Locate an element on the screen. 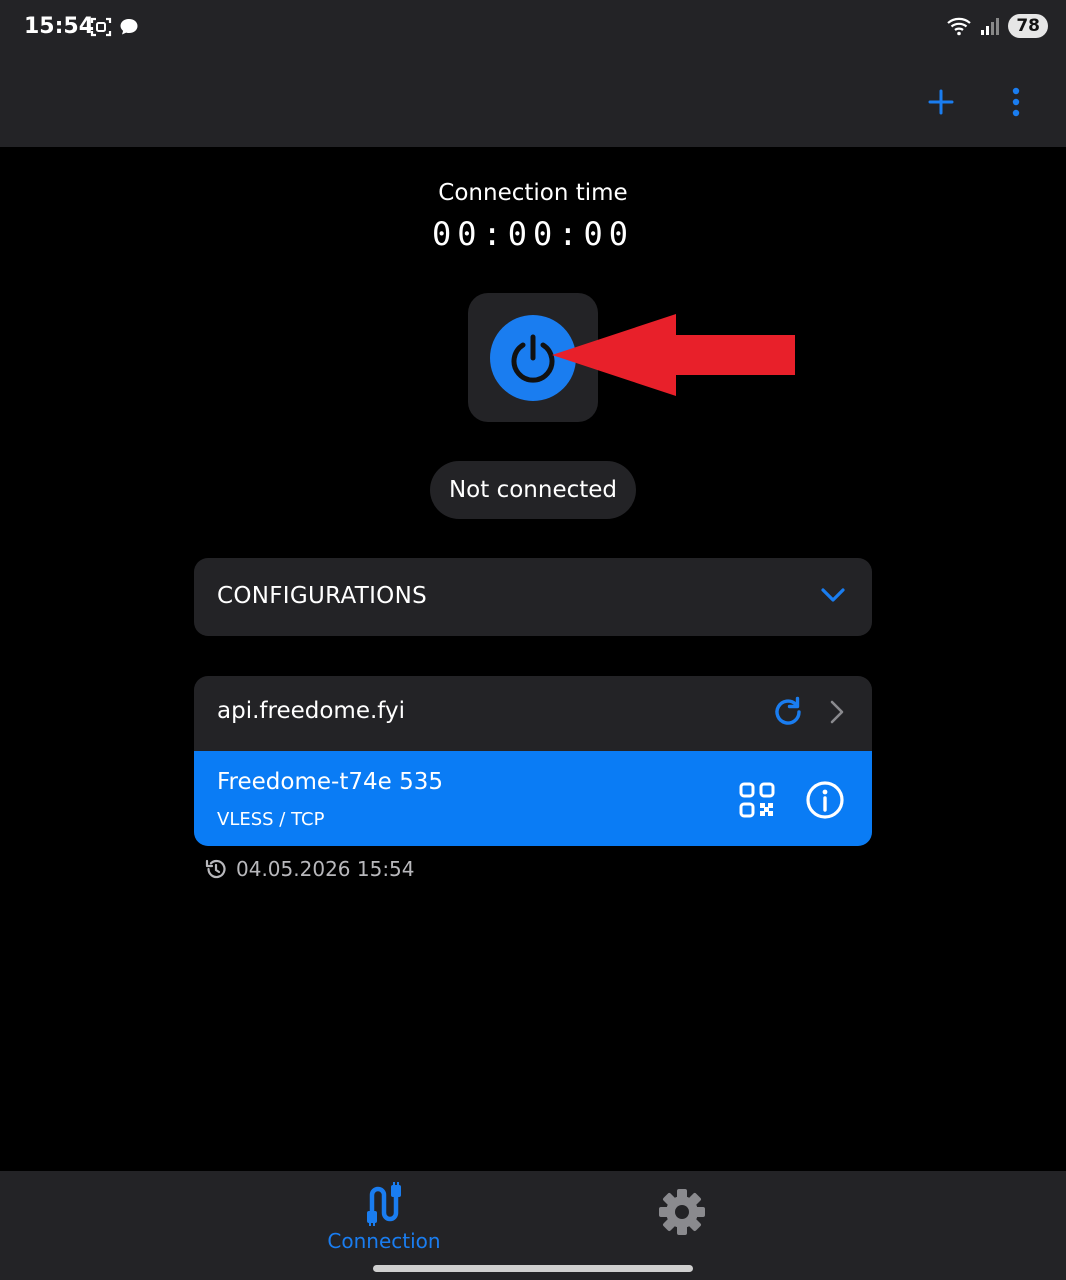 This screenshot has height=1280, width=1066. gesture-area is located at coordinates (533, 1268).